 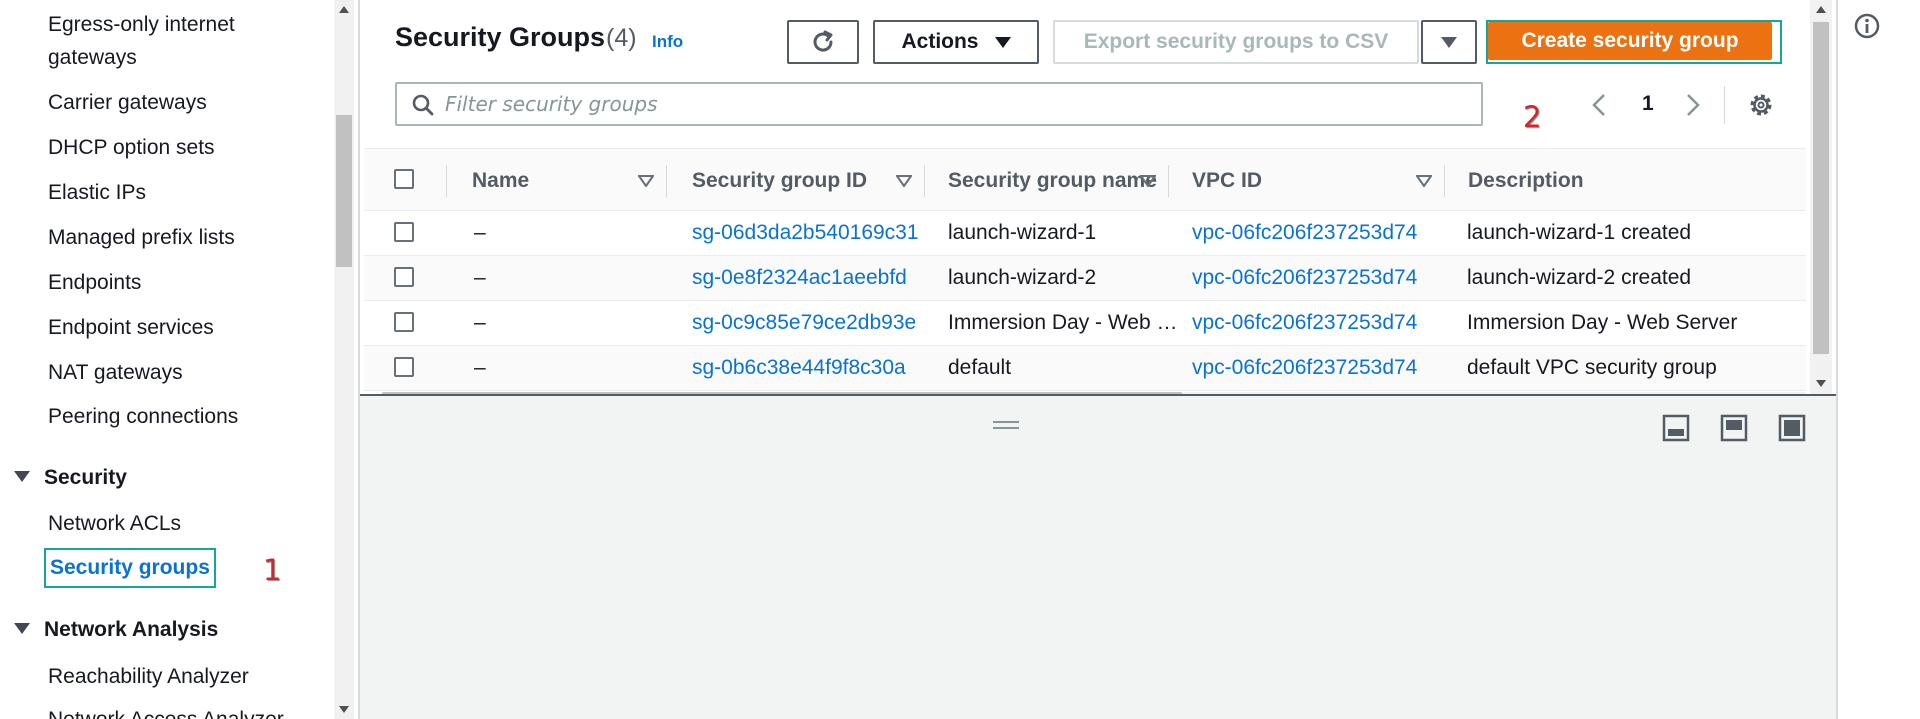 I want to click on vertical-scrollbar-thumb, so click(x=1821, y=188).